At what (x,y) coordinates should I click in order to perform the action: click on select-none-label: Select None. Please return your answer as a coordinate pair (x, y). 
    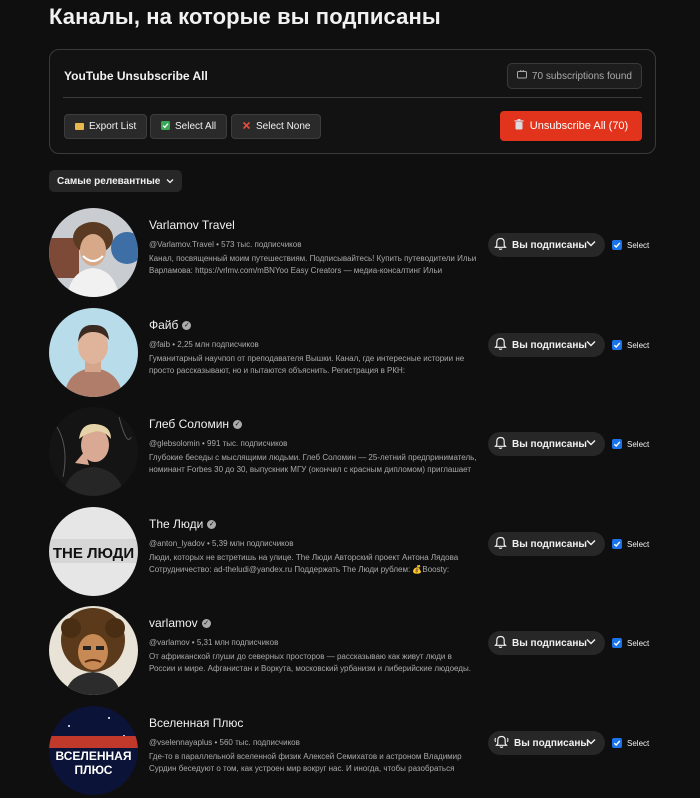
    Looking at the image, I should click on (283, 126).